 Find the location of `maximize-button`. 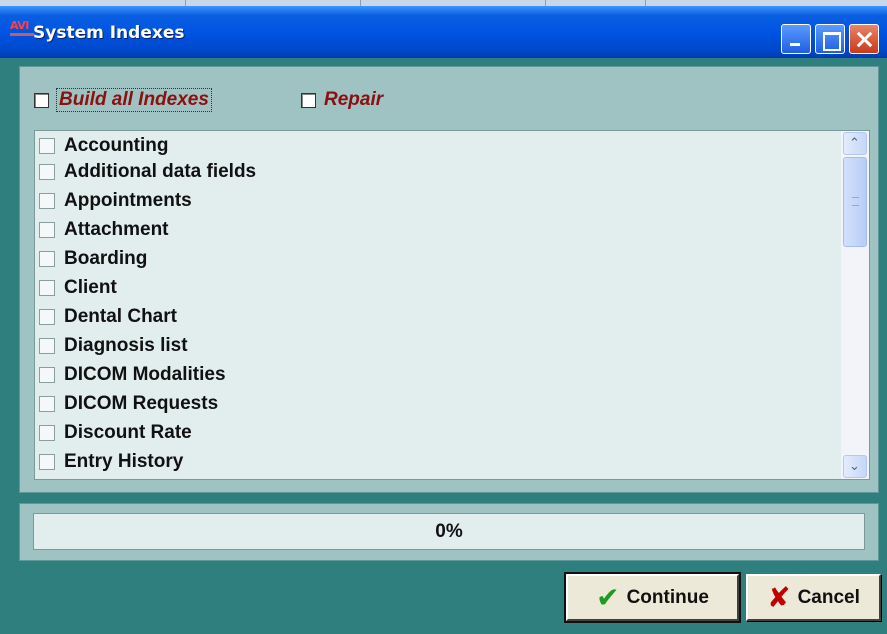

maximize-button is located at coordinates (830, 39).